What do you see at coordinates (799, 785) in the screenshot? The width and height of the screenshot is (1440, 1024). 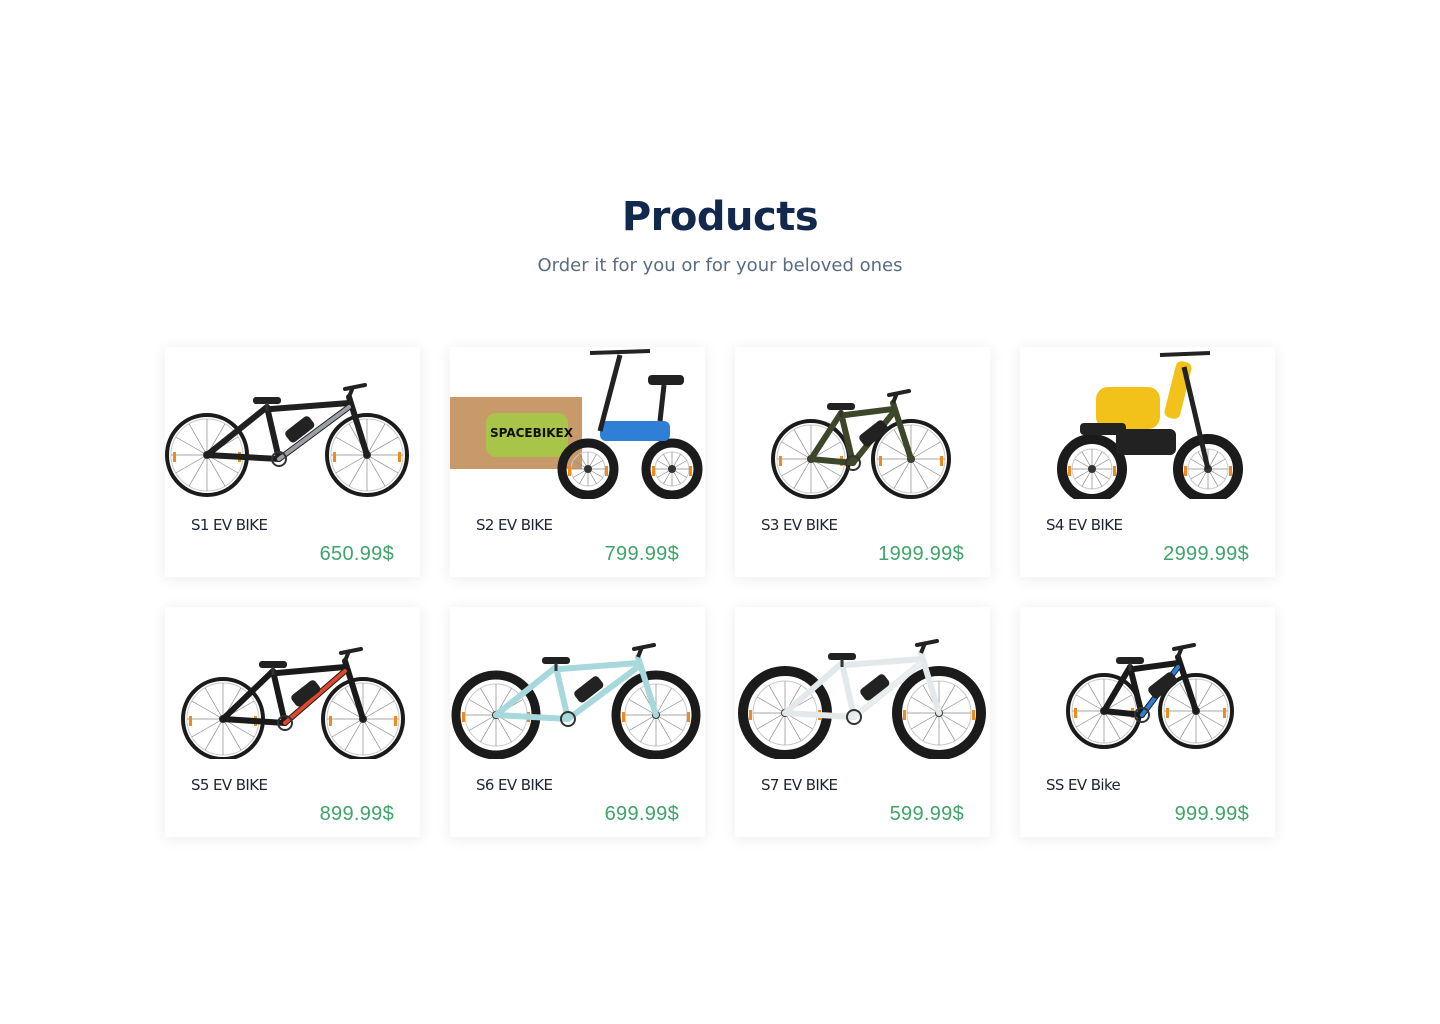 I see `product-name: S7 EV BIKE` at bounding box center [799, 785].